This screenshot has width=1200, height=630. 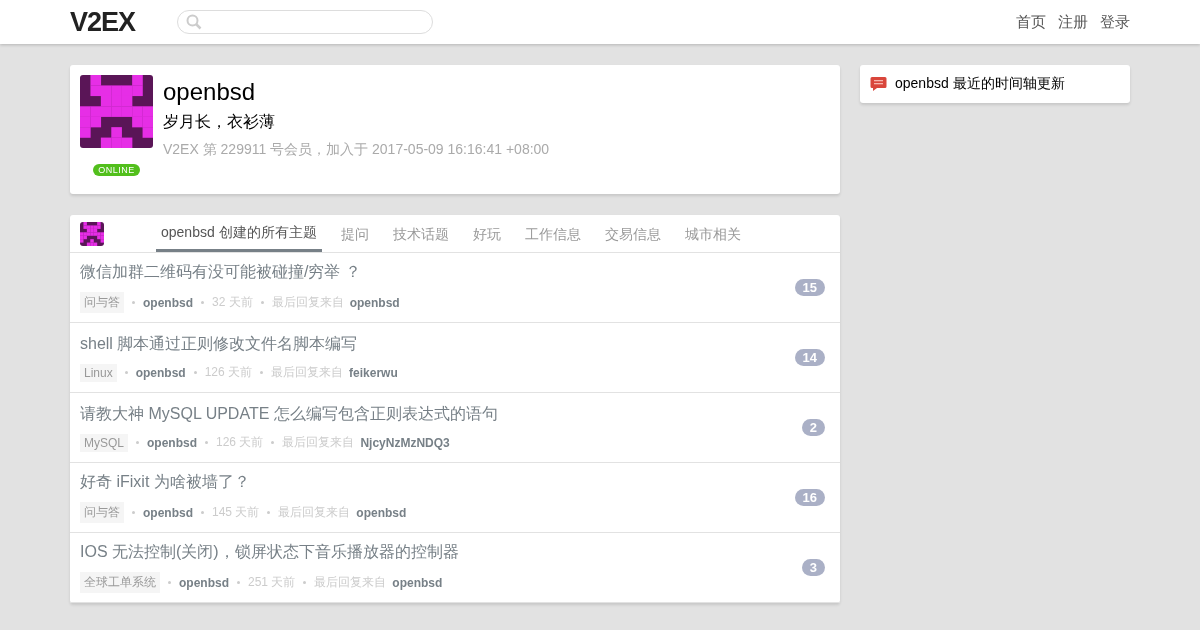 I want to click on last-reply-user: NjcyNzMzNDQ3, so click(x=405, y=442).